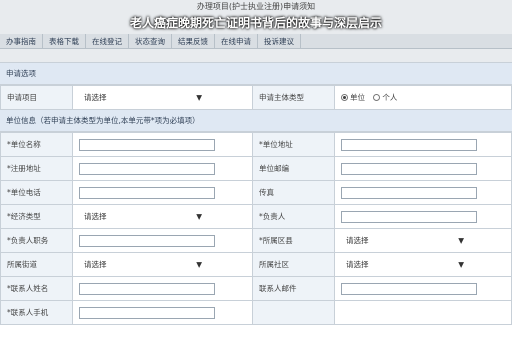  I want to click on table-row: *注册地址 单位邮编, so click(256, 168).